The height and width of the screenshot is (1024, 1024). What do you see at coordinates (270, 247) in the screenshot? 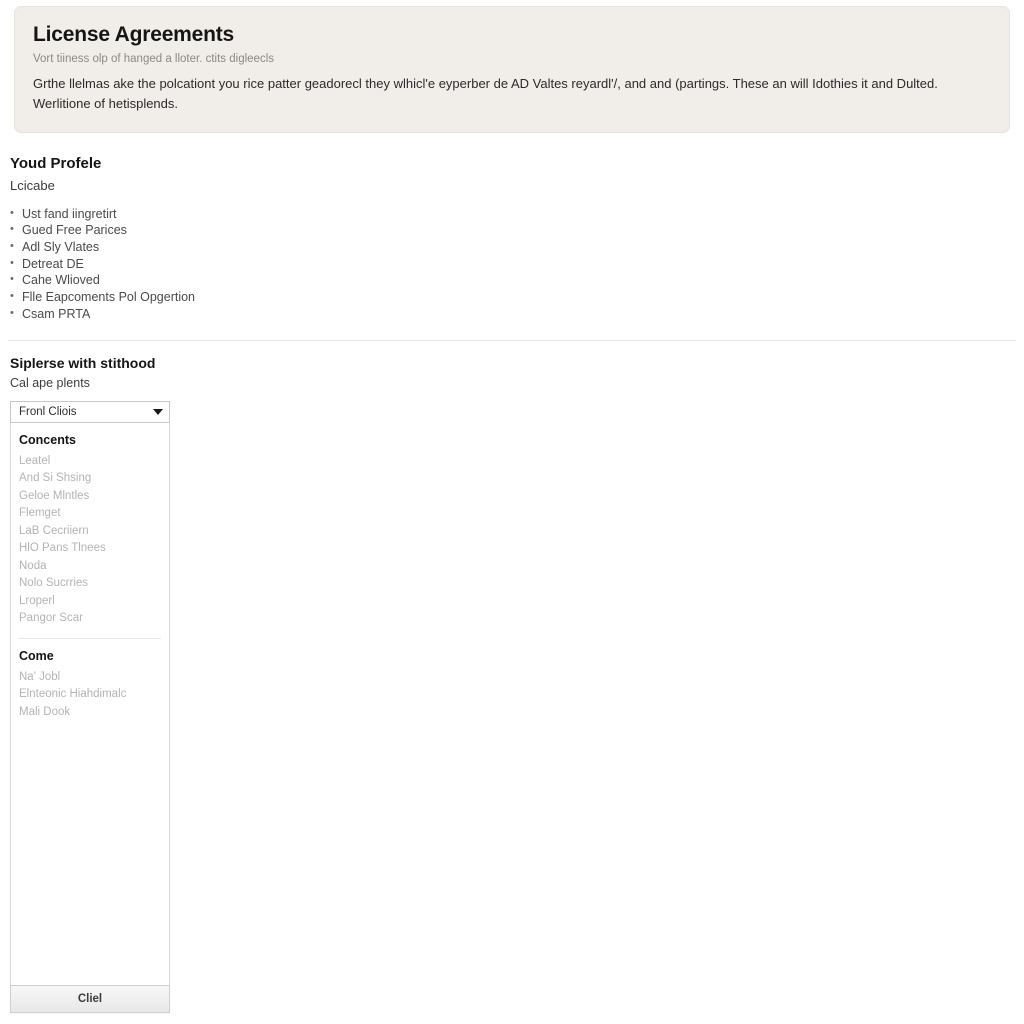
I see `list-item: Adl Sly Vlates` at bounding box center [270, 247].